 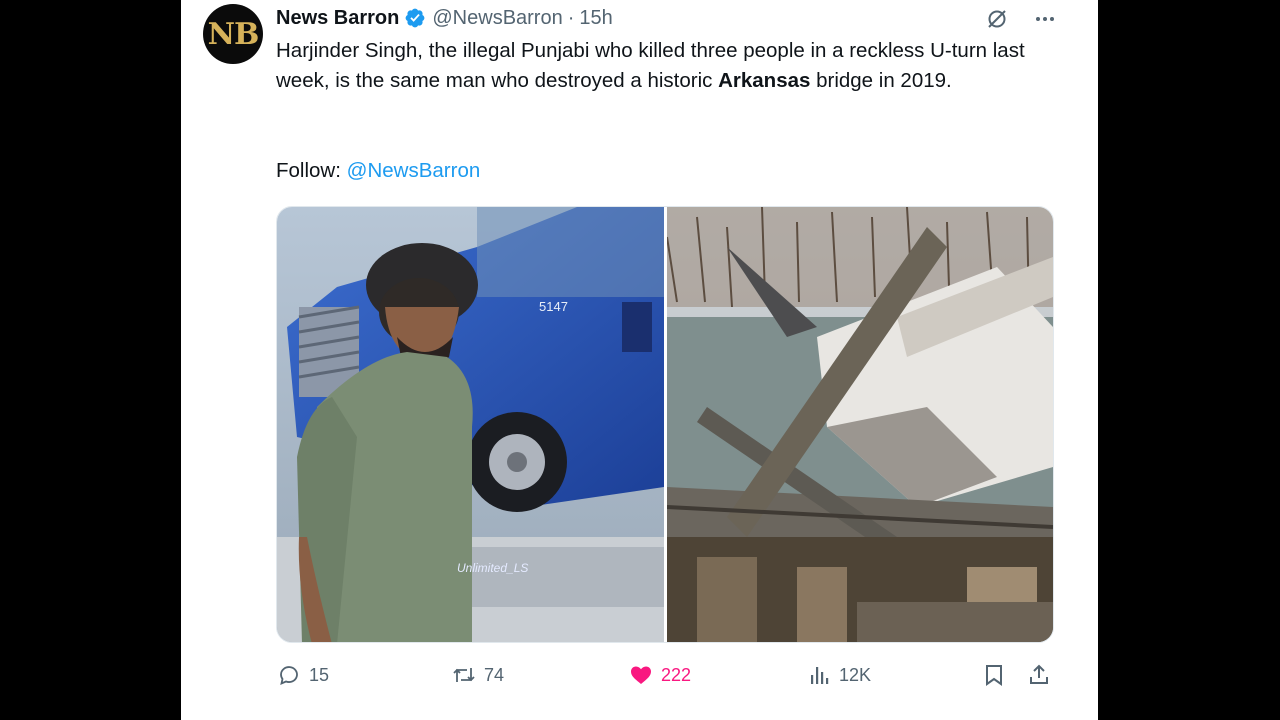 What do you see at coordinates (676, 674) in the screenshot?
I see `like-count: 222` at bounding box center [676, 674].